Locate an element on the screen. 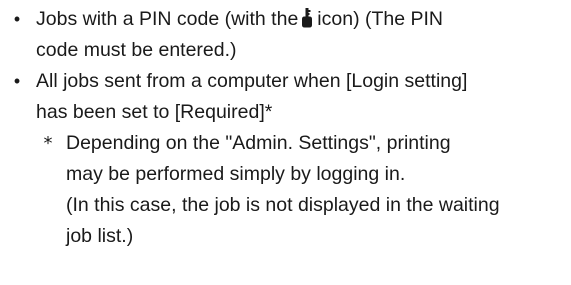  footnote-line: may be performed simply by logging in. is located at coordinates (236, 174).